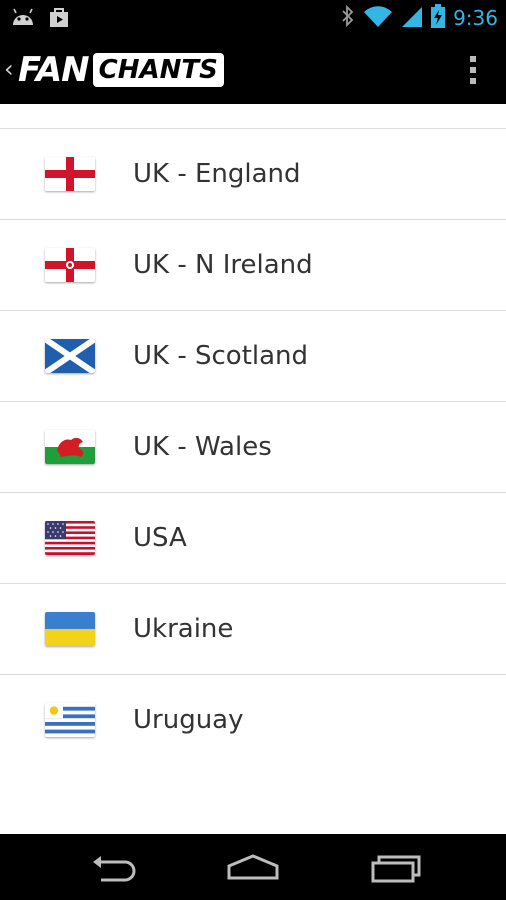 The height and width of the screenshot is (900, 506). Describe the element at coordinates (253, 18) in the screenshot. I see `status-bar: 9:36` at that location.